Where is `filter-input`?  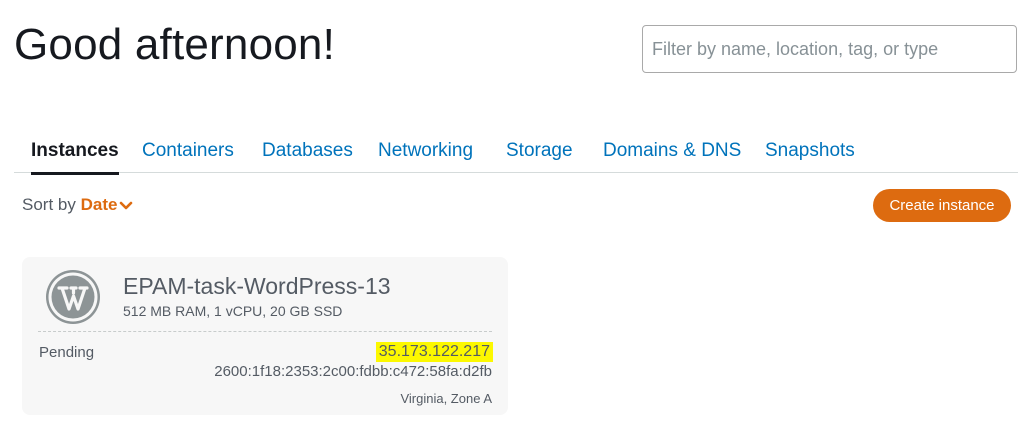 filter-input is located at coordinates (829, 49).